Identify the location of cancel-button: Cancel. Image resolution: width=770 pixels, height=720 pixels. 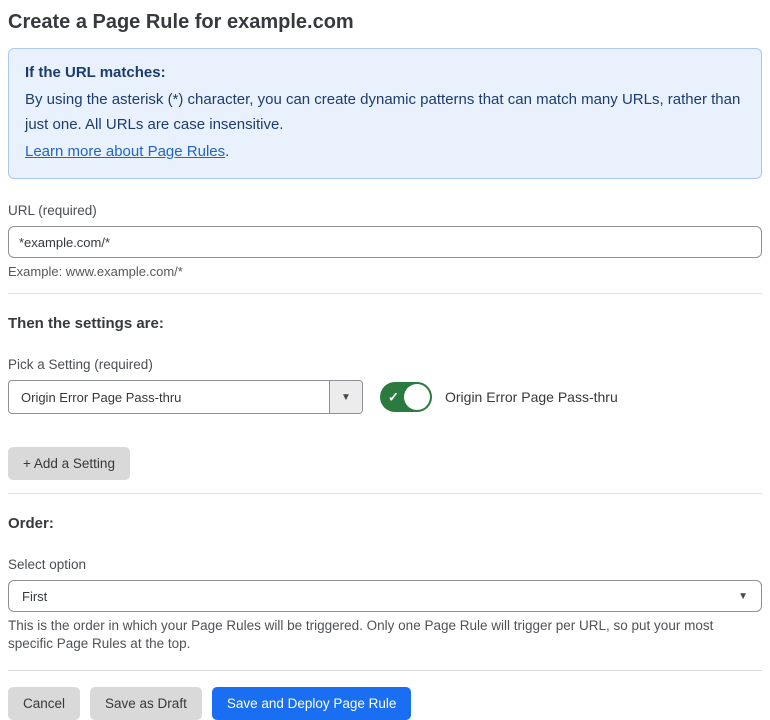
(44, 703).